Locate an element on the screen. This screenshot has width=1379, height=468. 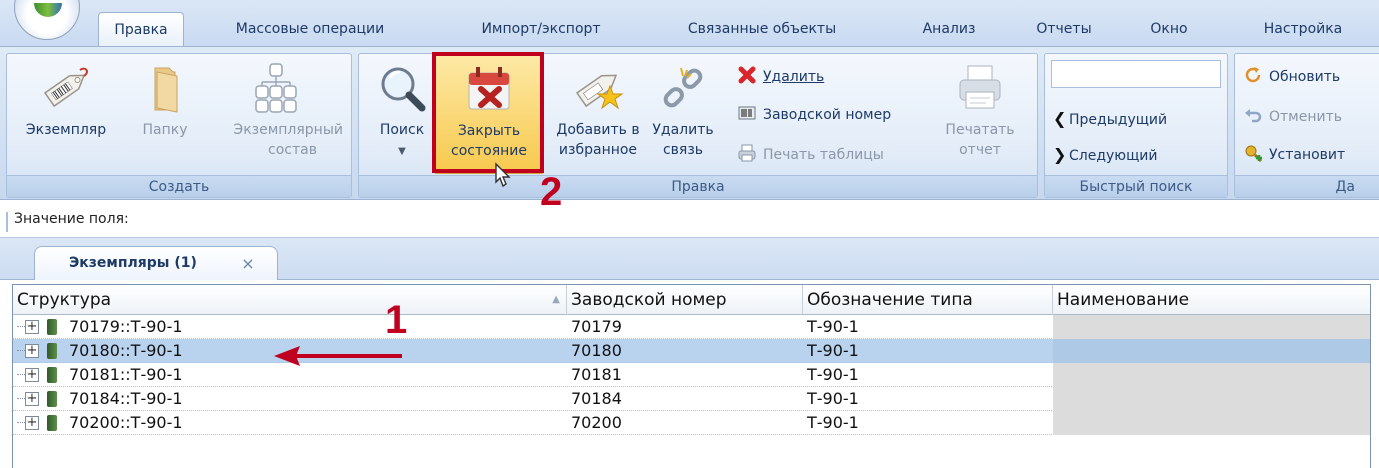
col-structure-label: Структура is located at coordinates (64, 300).